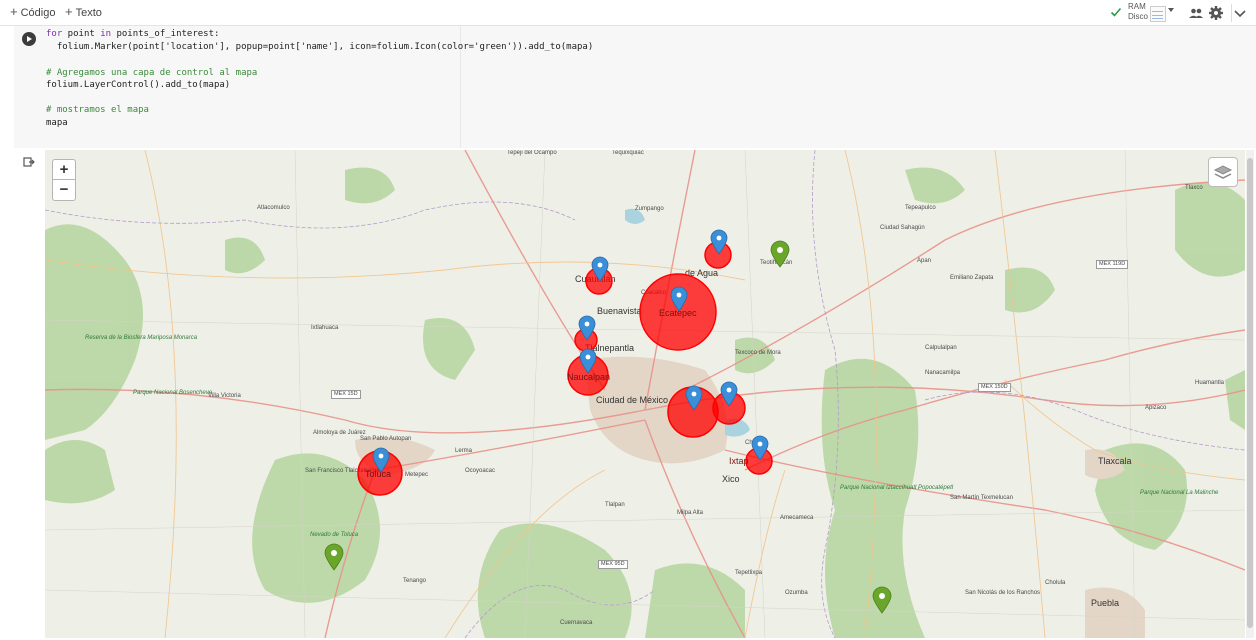  What do you see at coordinates (141, 338) in the screenshot?
I see `map-label-park-mariposa: Reserva de la Biosfera Mariposa Monarca` at bounding box center [141, 338].